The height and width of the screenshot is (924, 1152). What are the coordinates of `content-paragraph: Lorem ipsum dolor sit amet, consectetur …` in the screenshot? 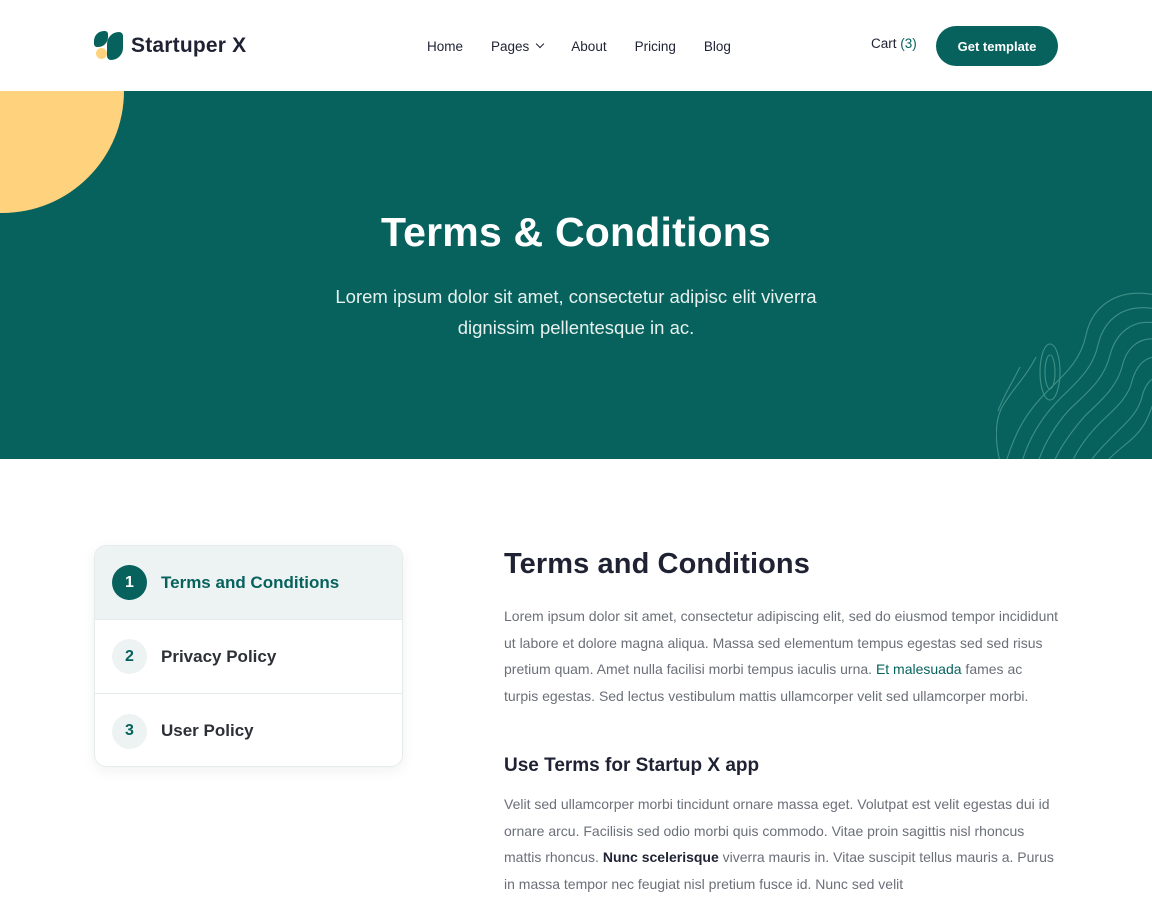 It's located at (782, 656).